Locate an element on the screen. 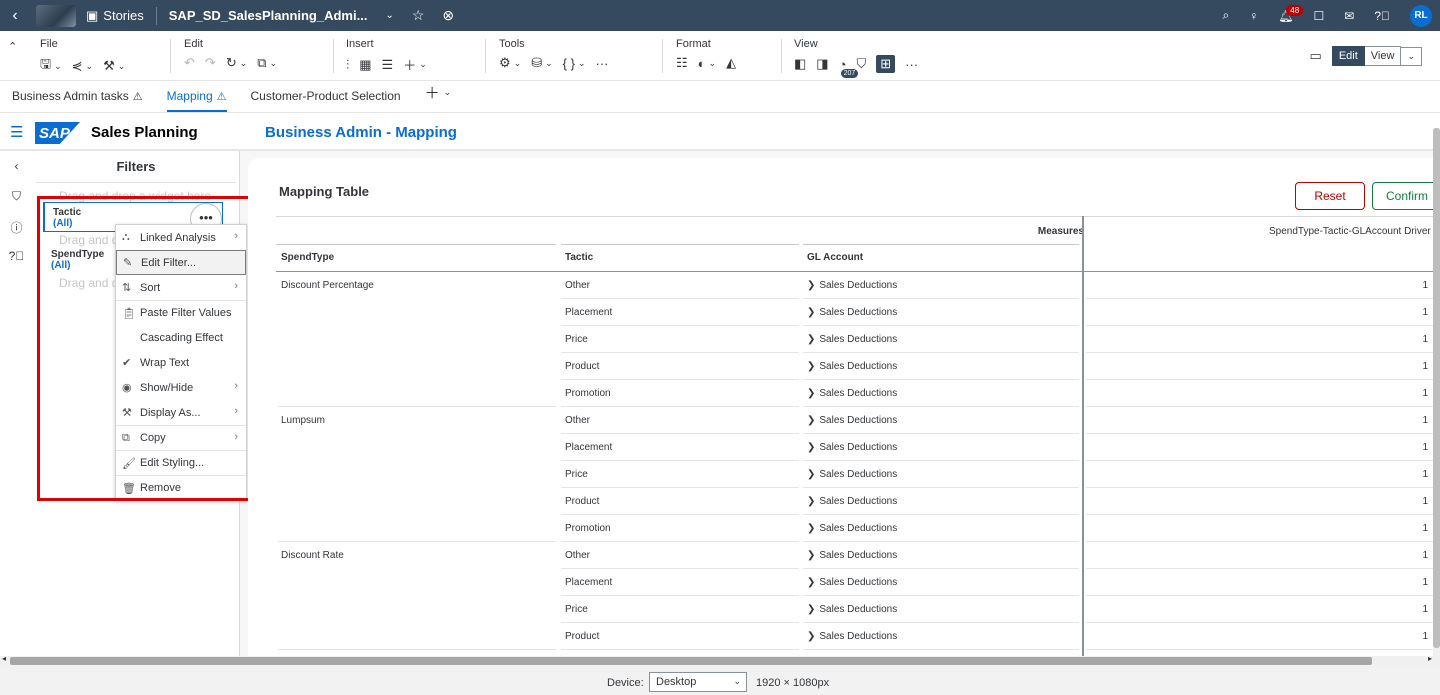 This screenshot has height=695, width=1440. add-icon: ＋ is located at coordinates (409, 64).